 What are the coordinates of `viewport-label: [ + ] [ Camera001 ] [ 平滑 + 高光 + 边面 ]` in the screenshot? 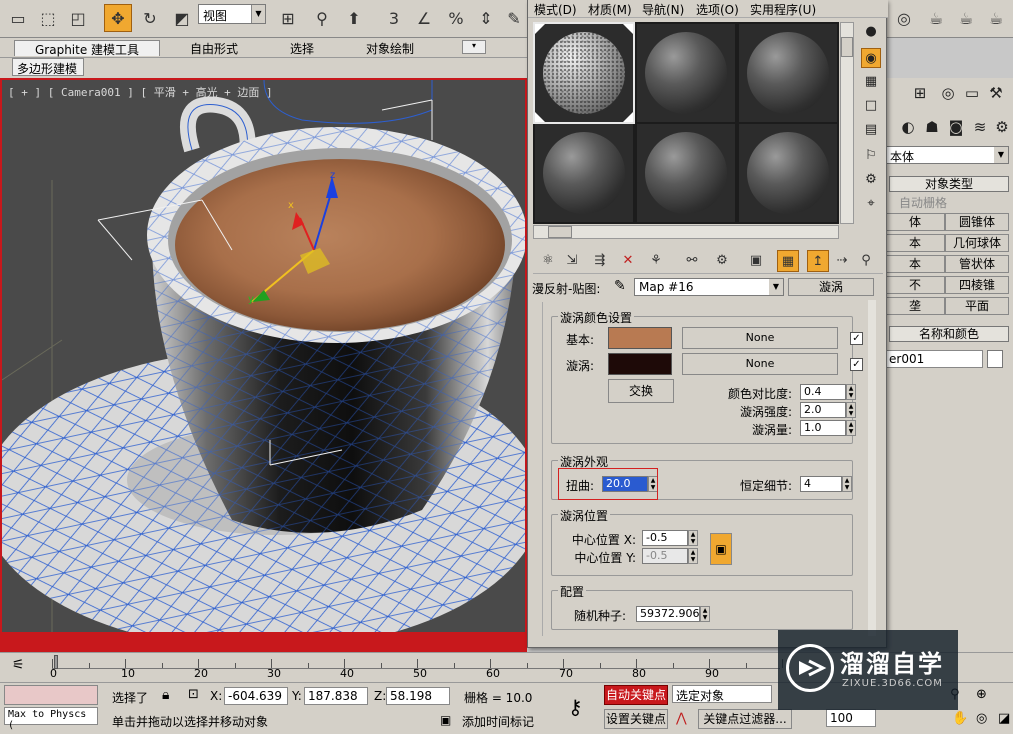 It's located at (140, 92).